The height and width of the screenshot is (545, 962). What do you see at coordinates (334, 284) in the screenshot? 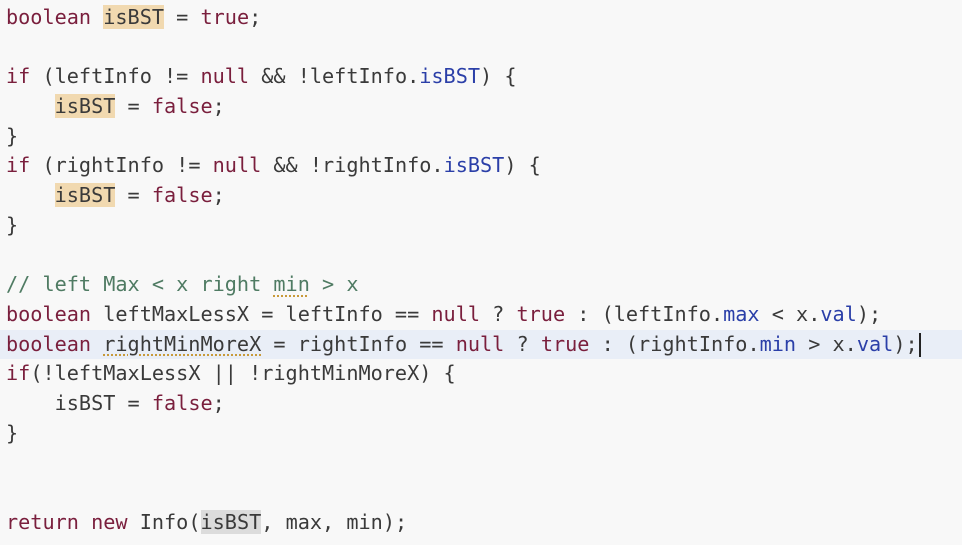
I see `code-token: > x` at bounding box center [334, 284].